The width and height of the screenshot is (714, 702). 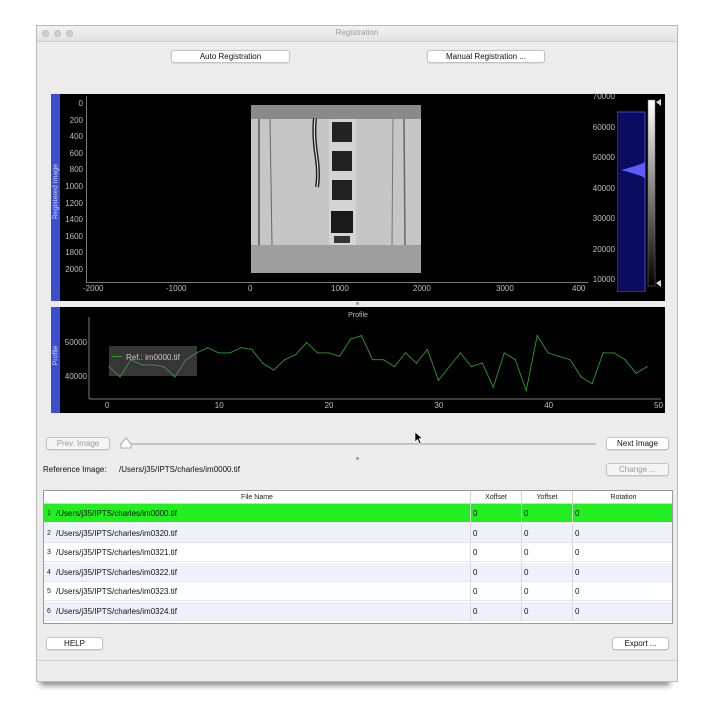 What do you see at coordinates (337, 282) in the screenshot?
I see `image-x-axis-line` at bounding box center [337, 282].